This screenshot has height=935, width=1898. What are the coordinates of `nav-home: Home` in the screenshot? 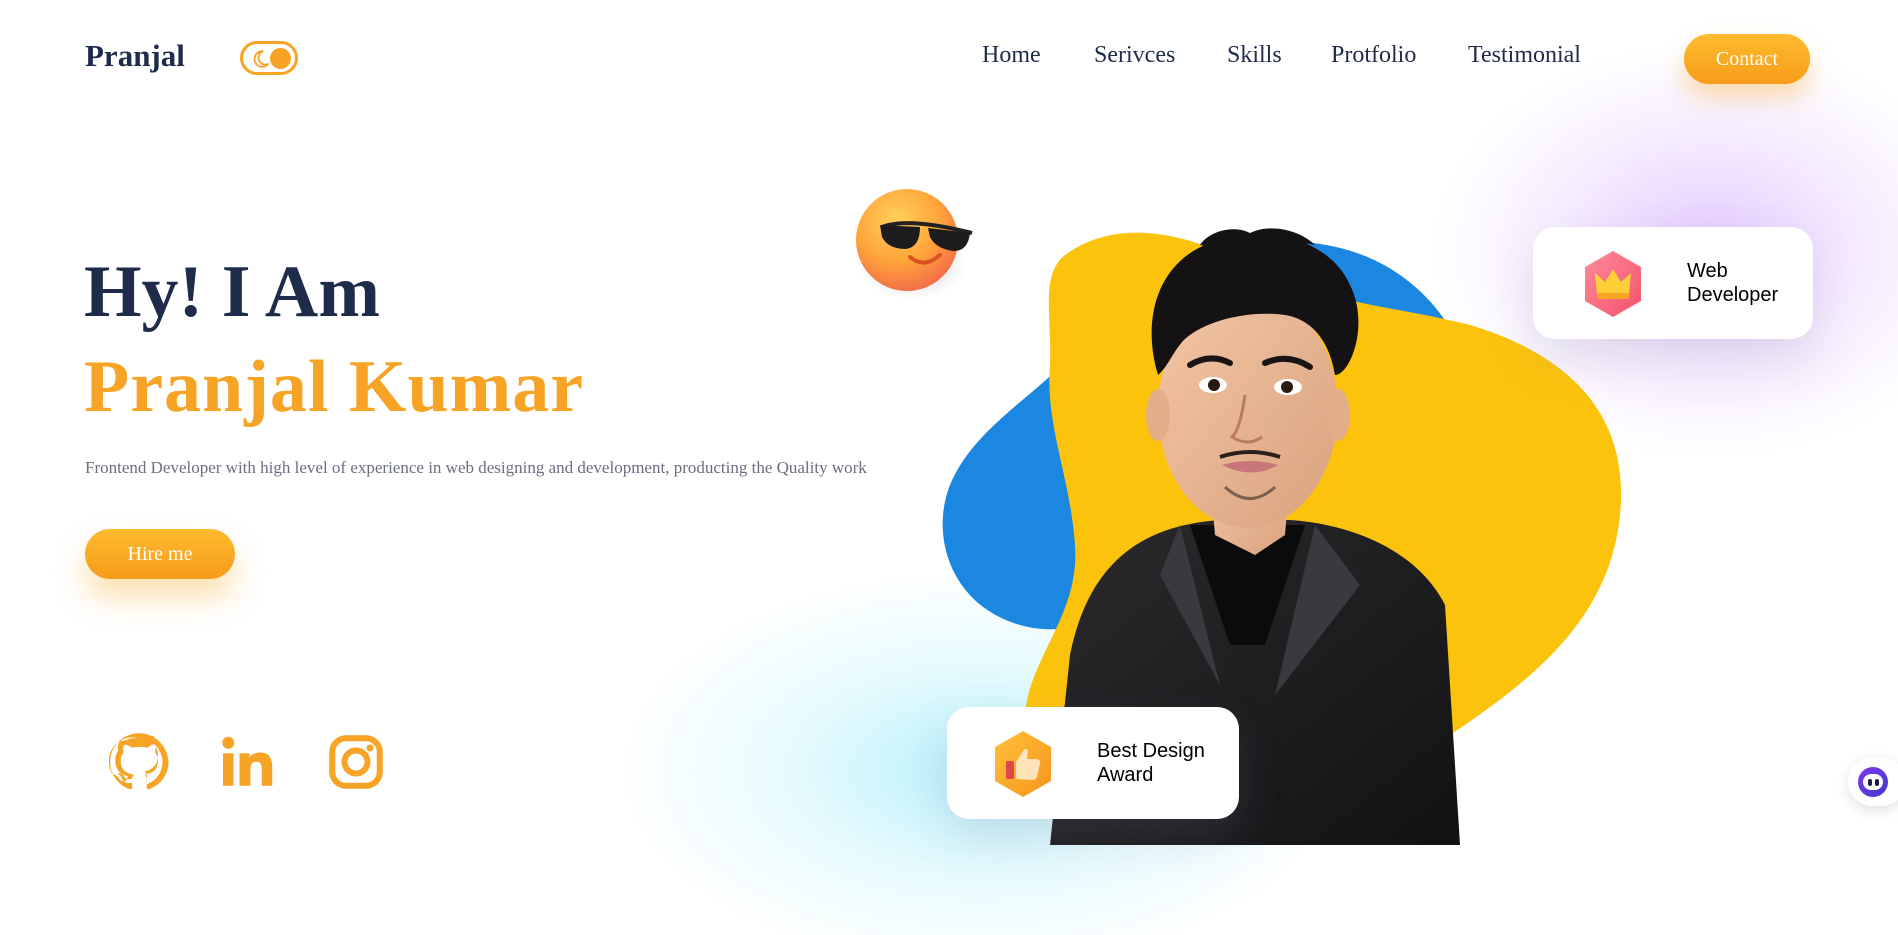 It's located at (1011, 55).